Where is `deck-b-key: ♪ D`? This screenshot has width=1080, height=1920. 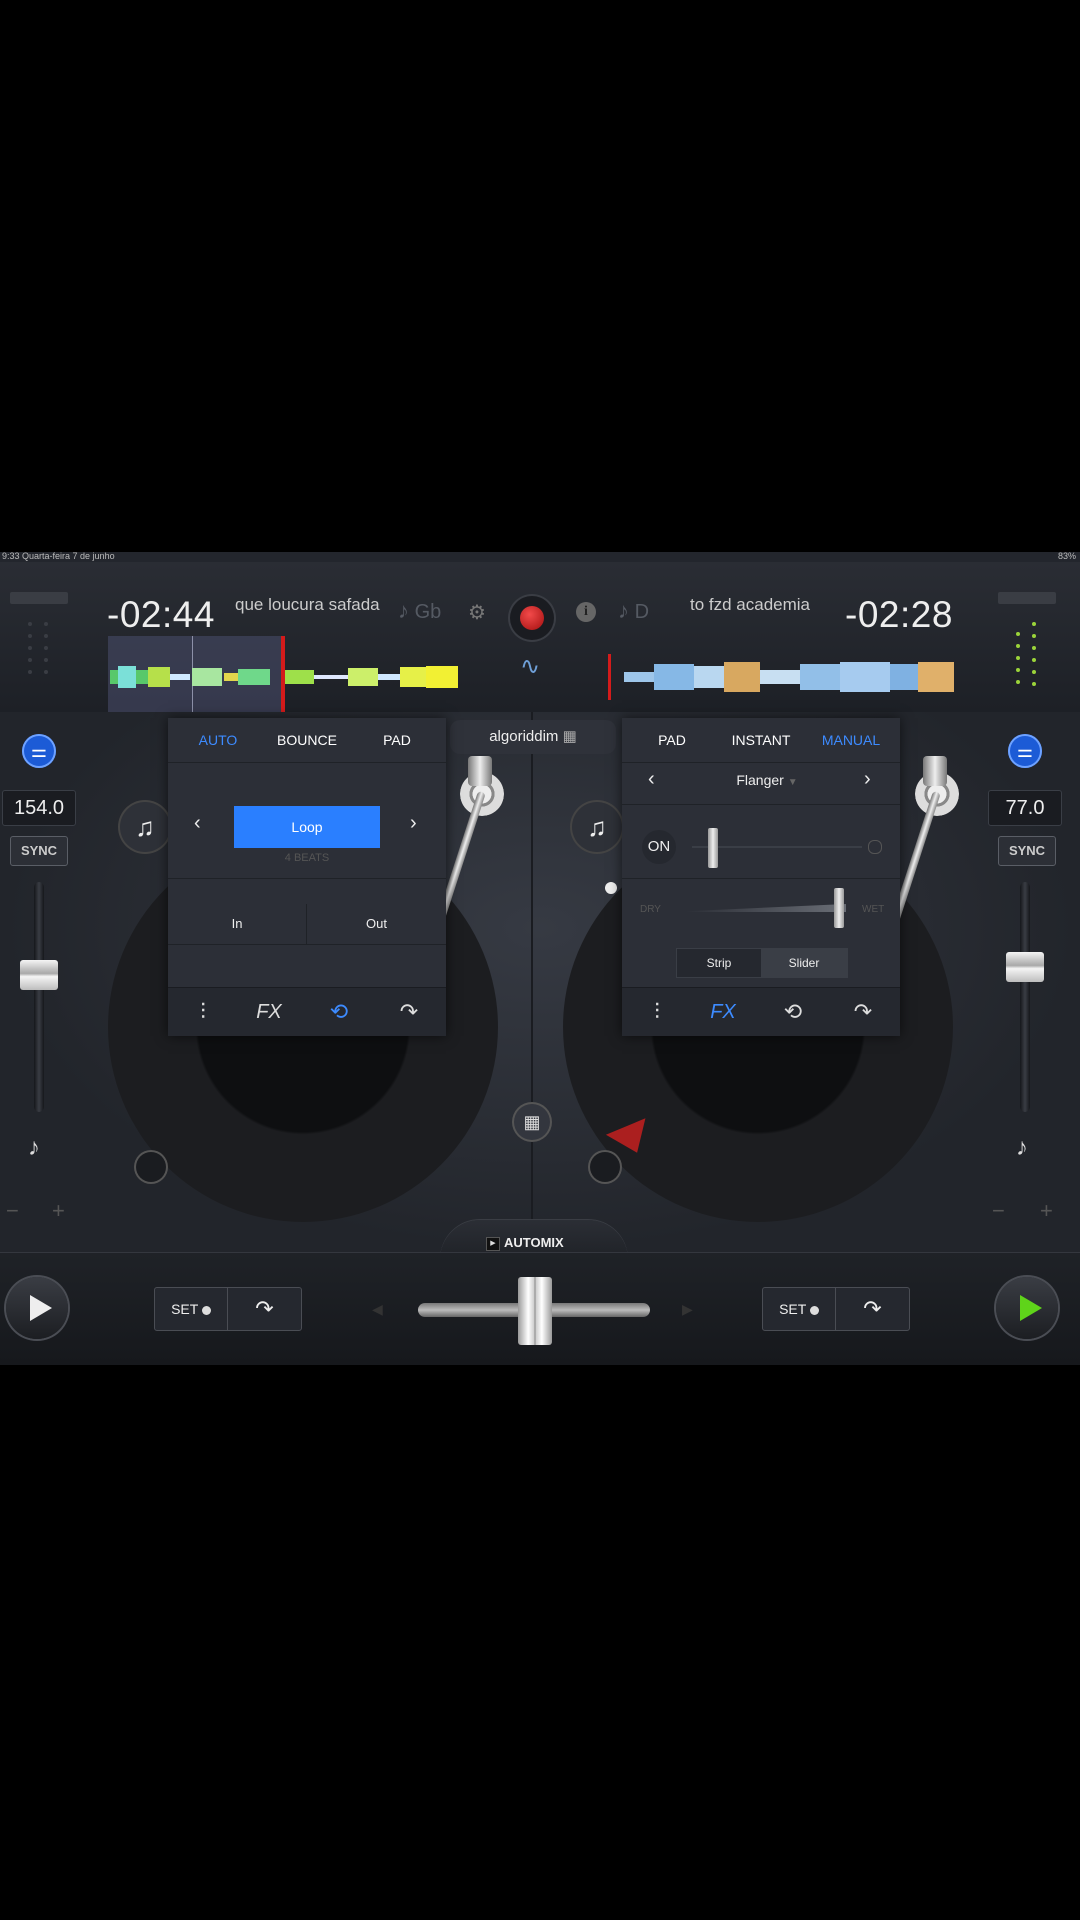 deck-b-key: ♪ D is located at coordinates (634, 610).